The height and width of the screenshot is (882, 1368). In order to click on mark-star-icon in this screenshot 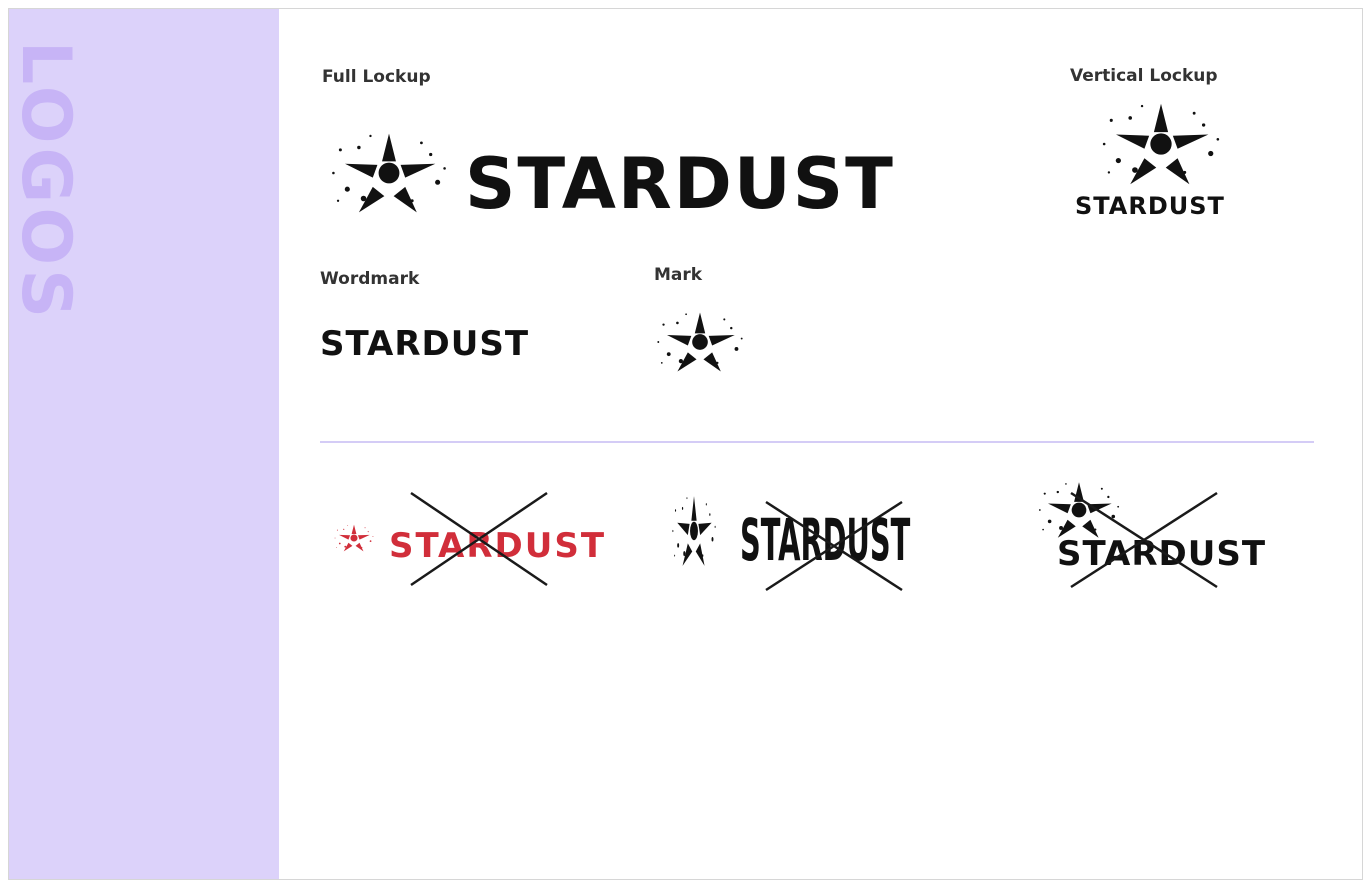, I will do `click(700, 342)`.